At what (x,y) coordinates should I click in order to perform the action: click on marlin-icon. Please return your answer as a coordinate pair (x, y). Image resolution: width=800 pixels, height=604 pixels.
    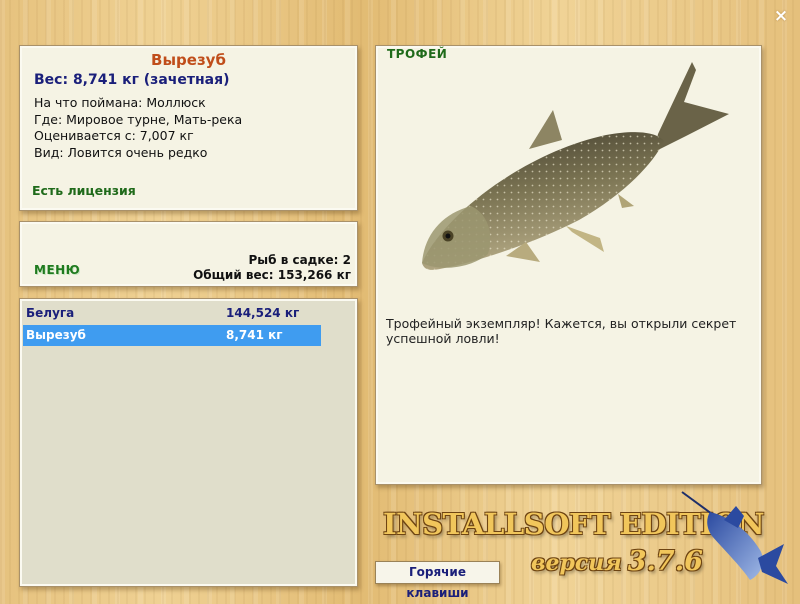
    Looking at the image, I should click on (734, 537).